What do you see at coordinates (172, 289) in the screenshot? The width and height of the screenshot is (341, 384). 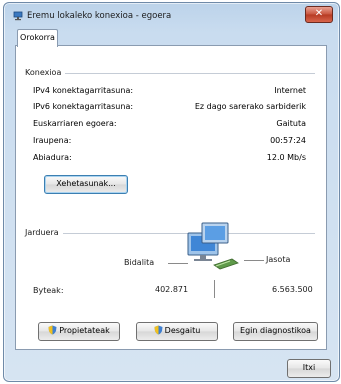 I see `bytes-sent-value: 402.871` at bounding box center [172, 289].